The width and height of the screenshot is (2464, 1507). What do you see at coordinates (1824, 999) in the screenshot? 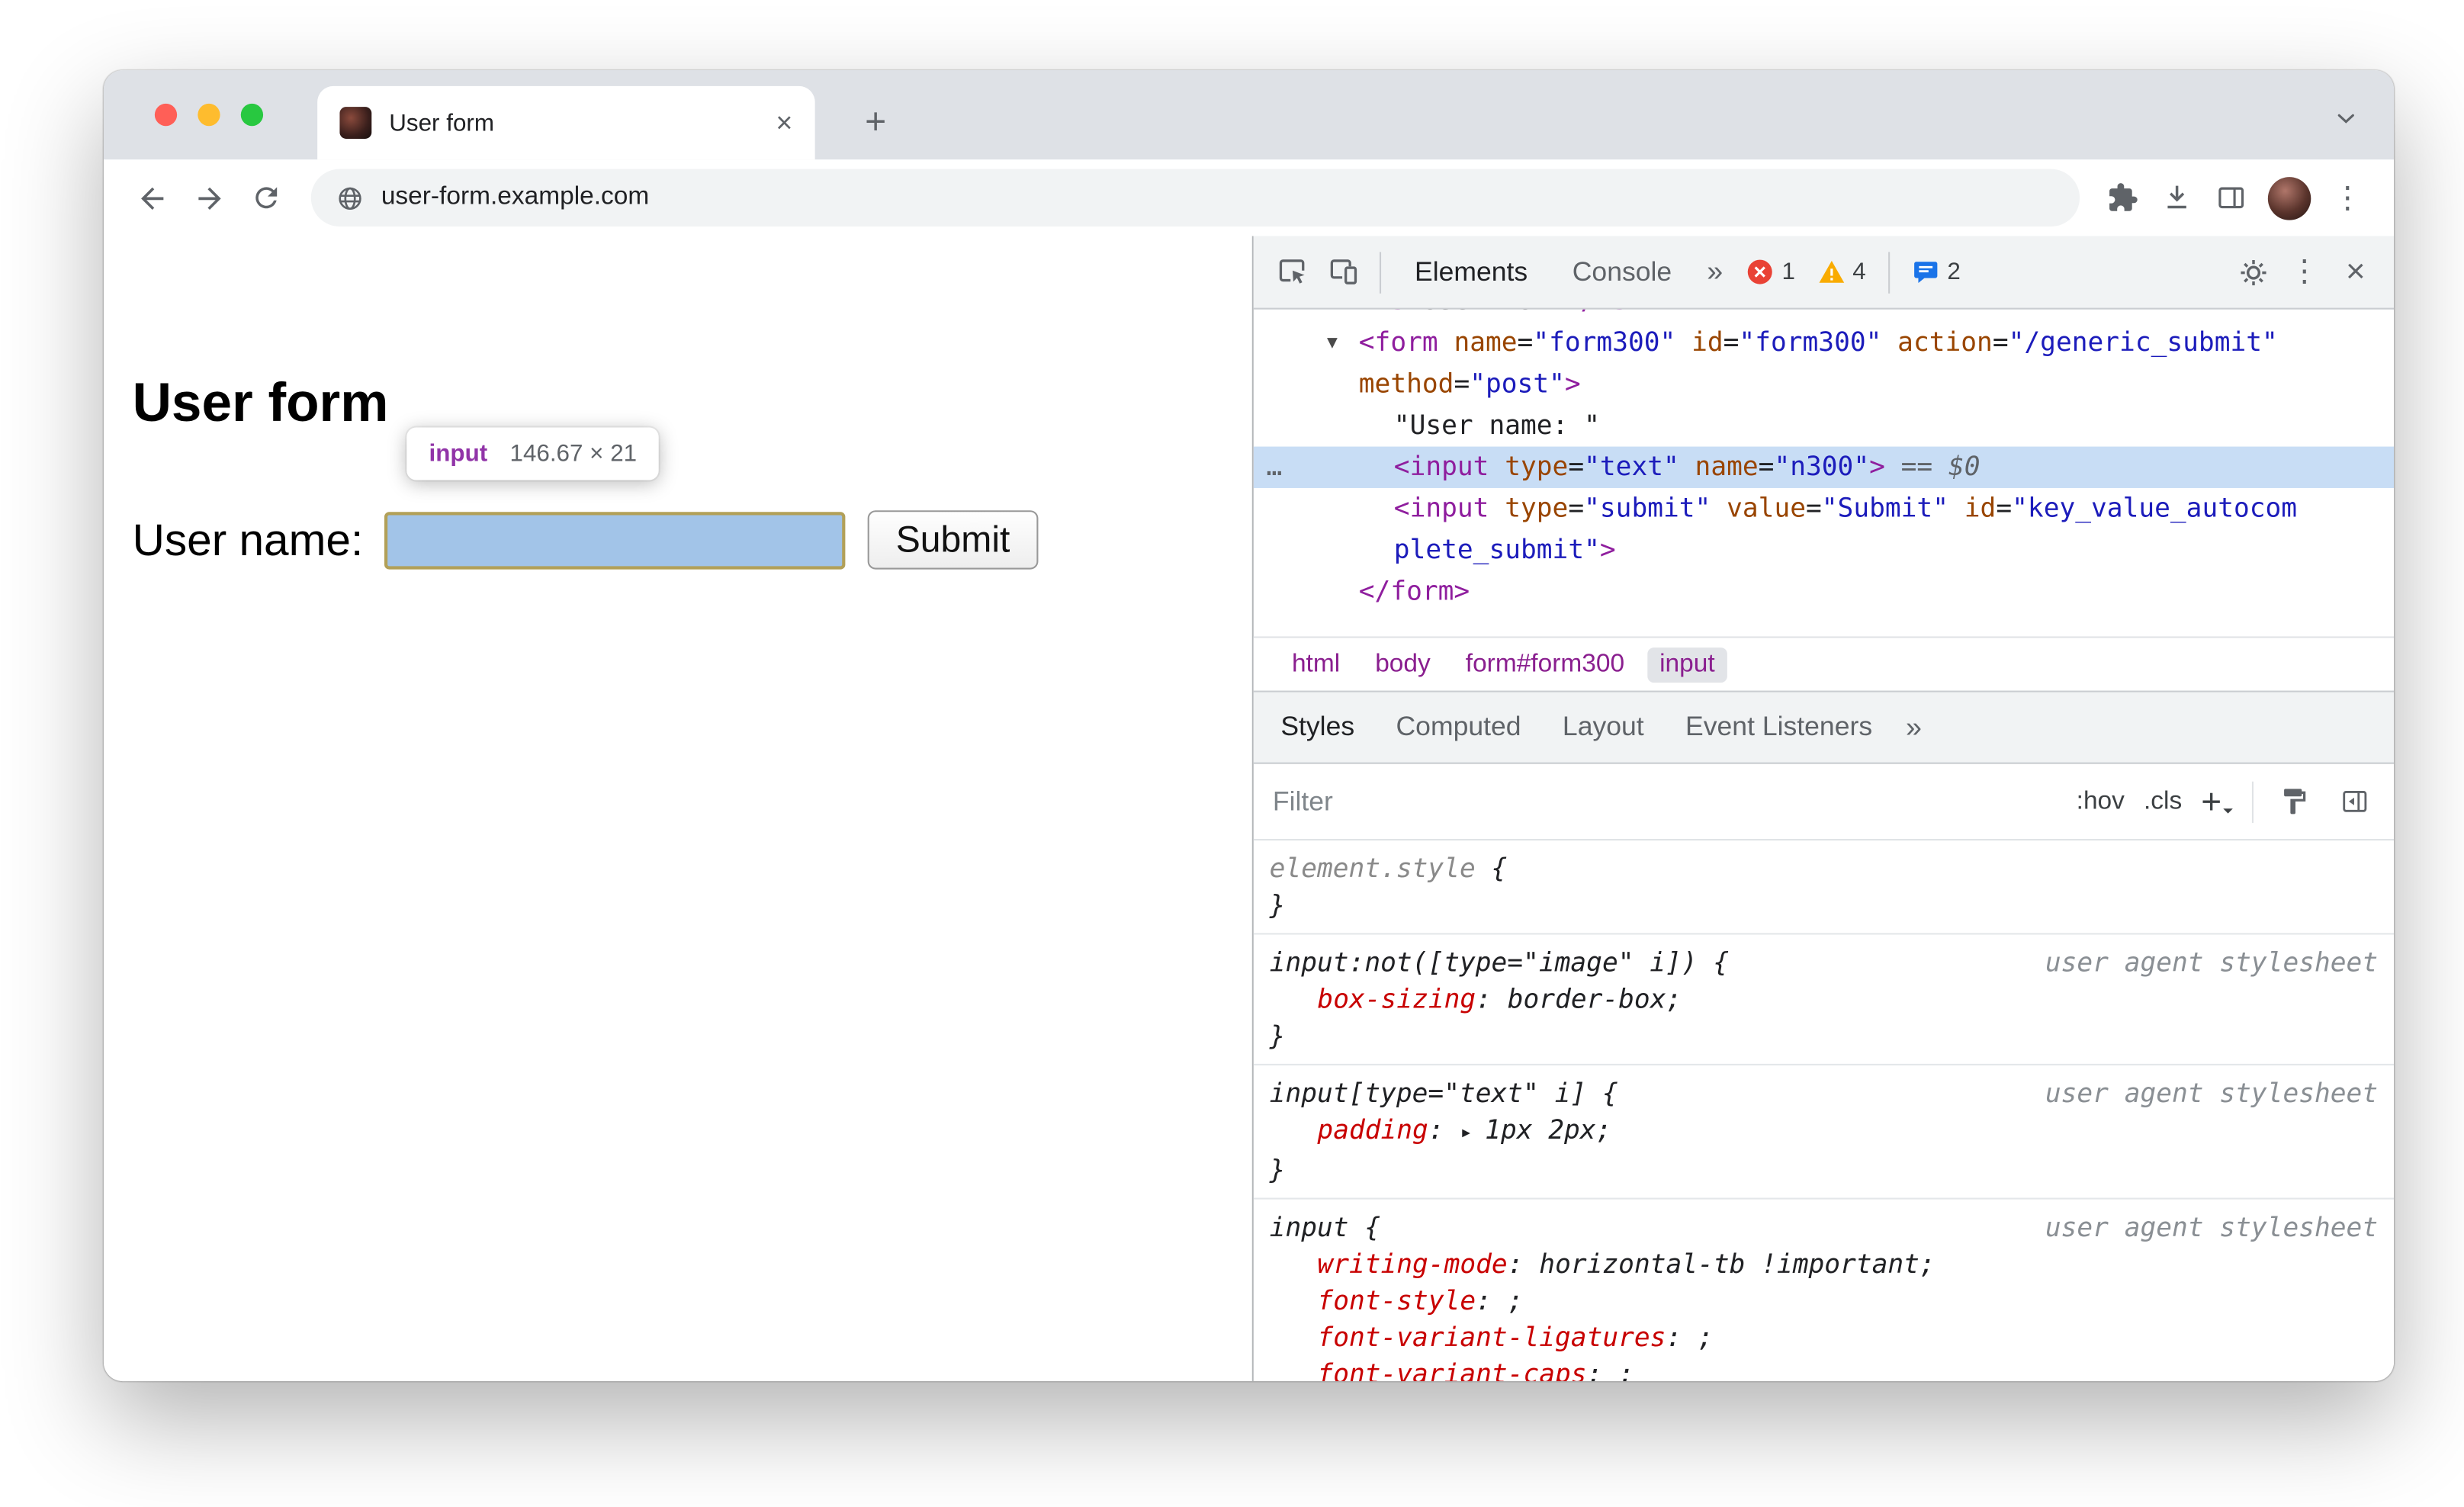
I see `css-property: box-sizing: border-box;` at bounding box center [1824, 999].